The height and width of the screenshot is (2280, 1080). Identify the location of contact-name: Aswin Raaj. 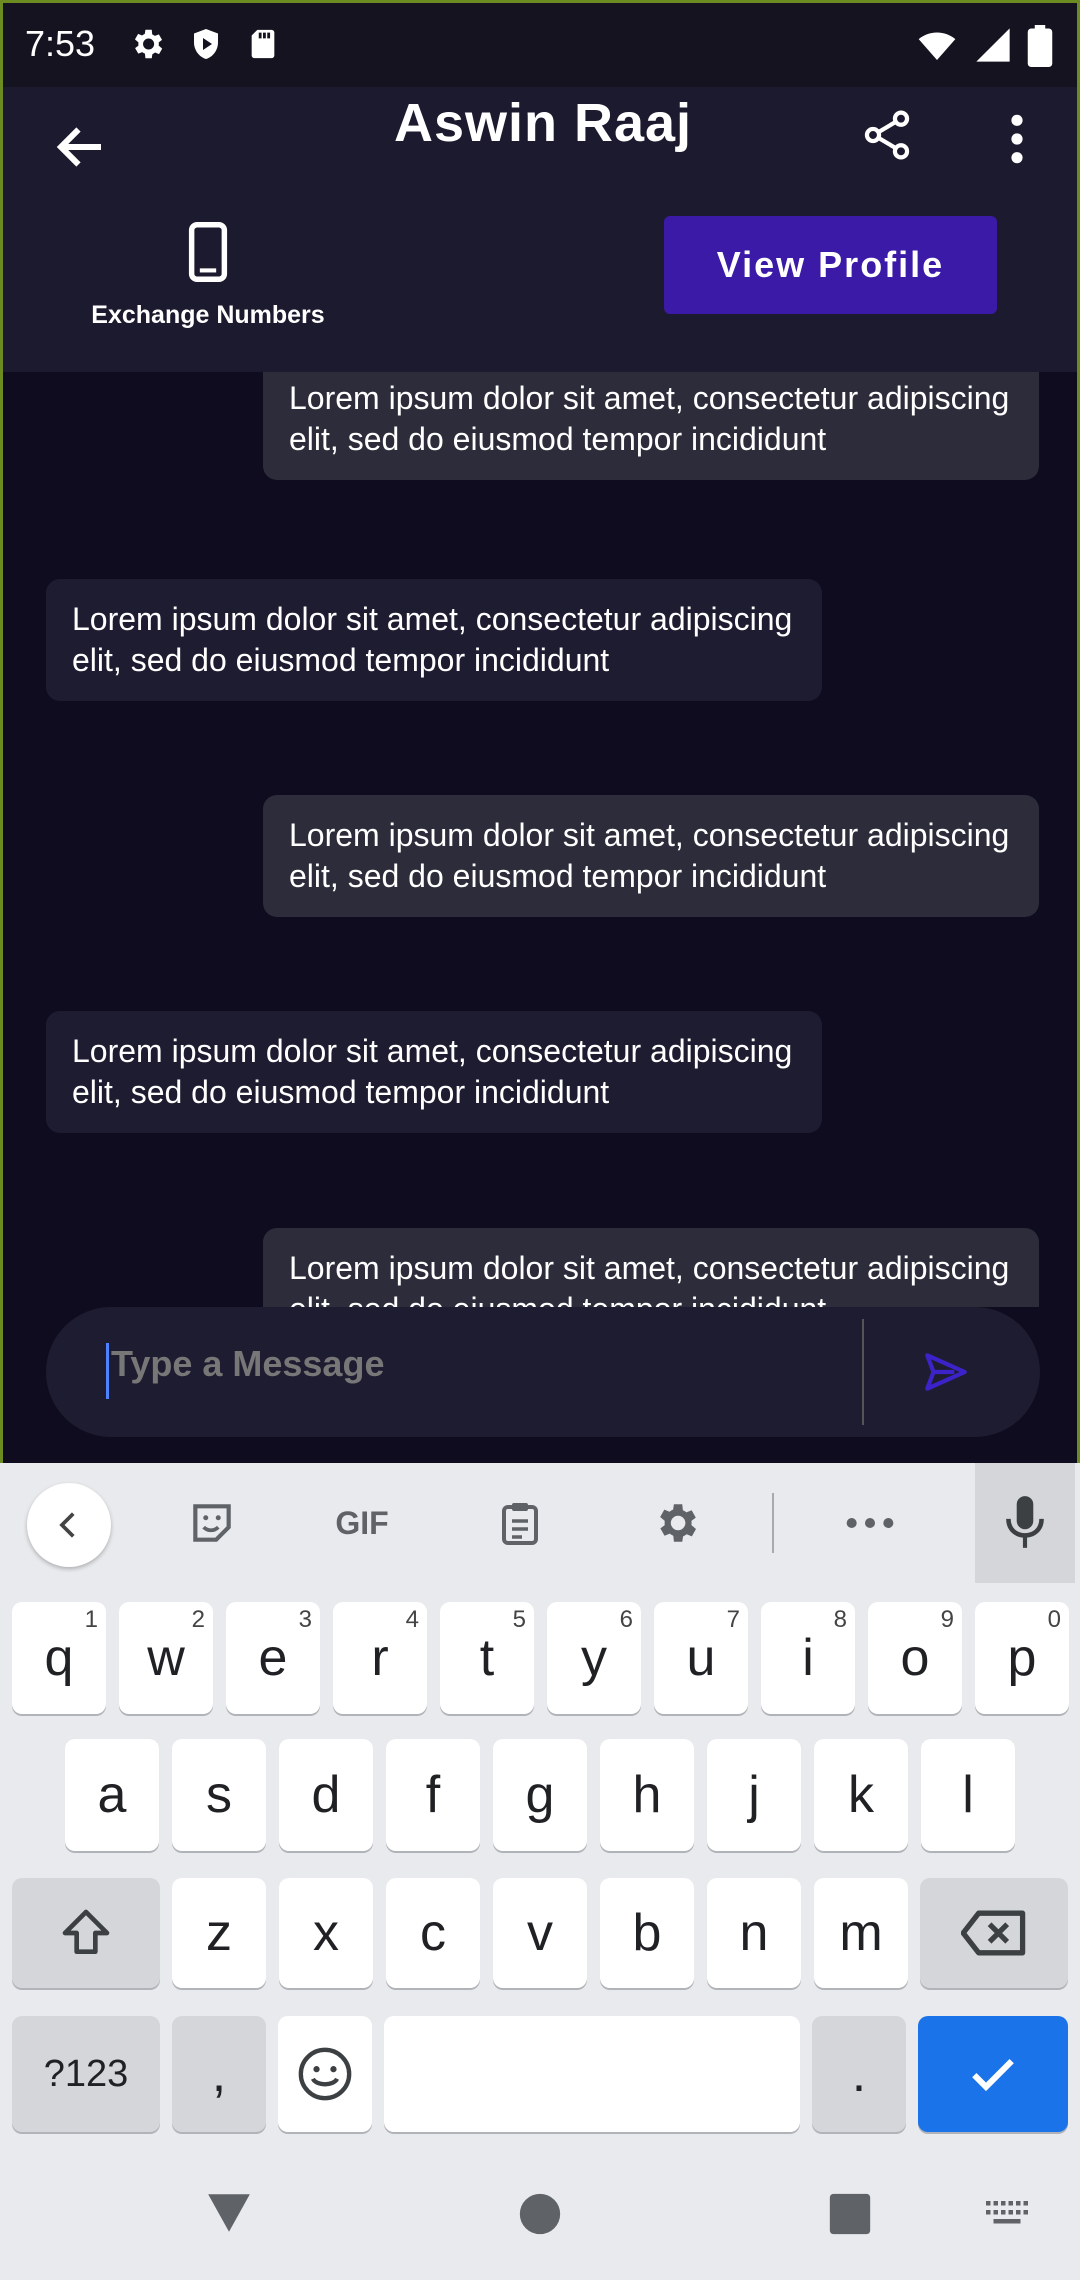
(543, 123).